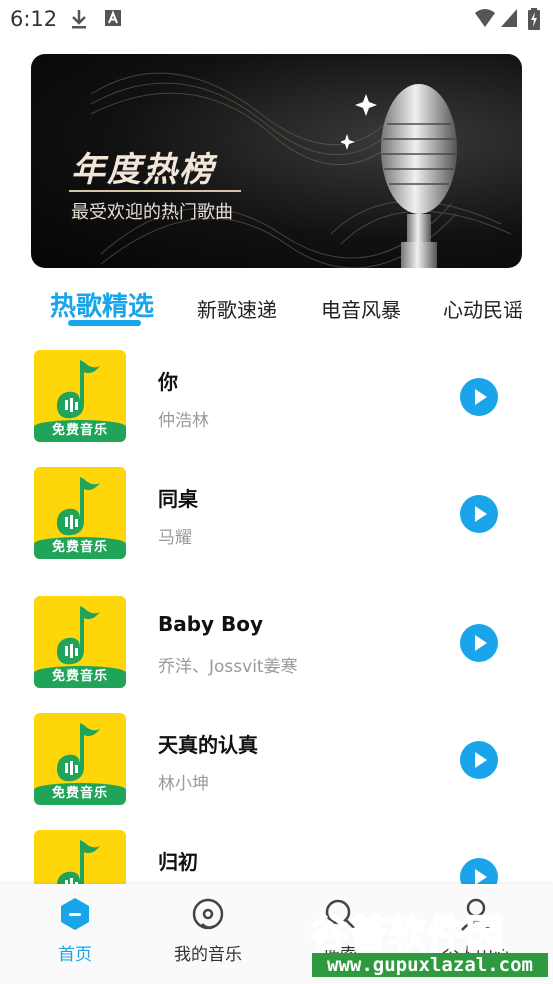 This screenshot has width=553, height=984. What do you see at coordinates (113, 20) in the screenshot?
I see `a-badge-icon` at bounding box center [113, 20].